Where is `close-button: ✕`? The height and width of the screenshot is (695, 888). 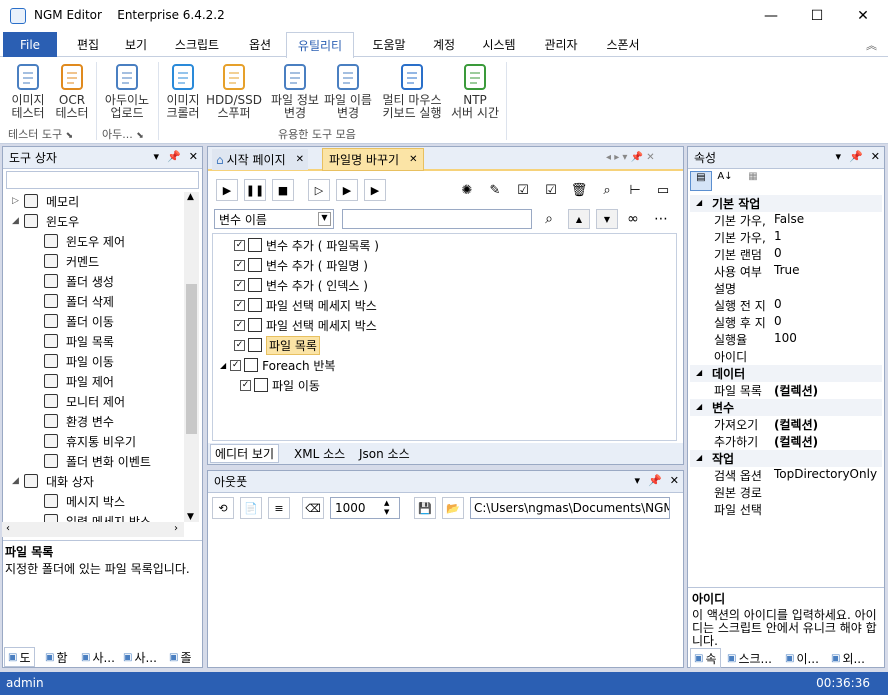
close-button: ✕ is located at coordinates (863, 16).